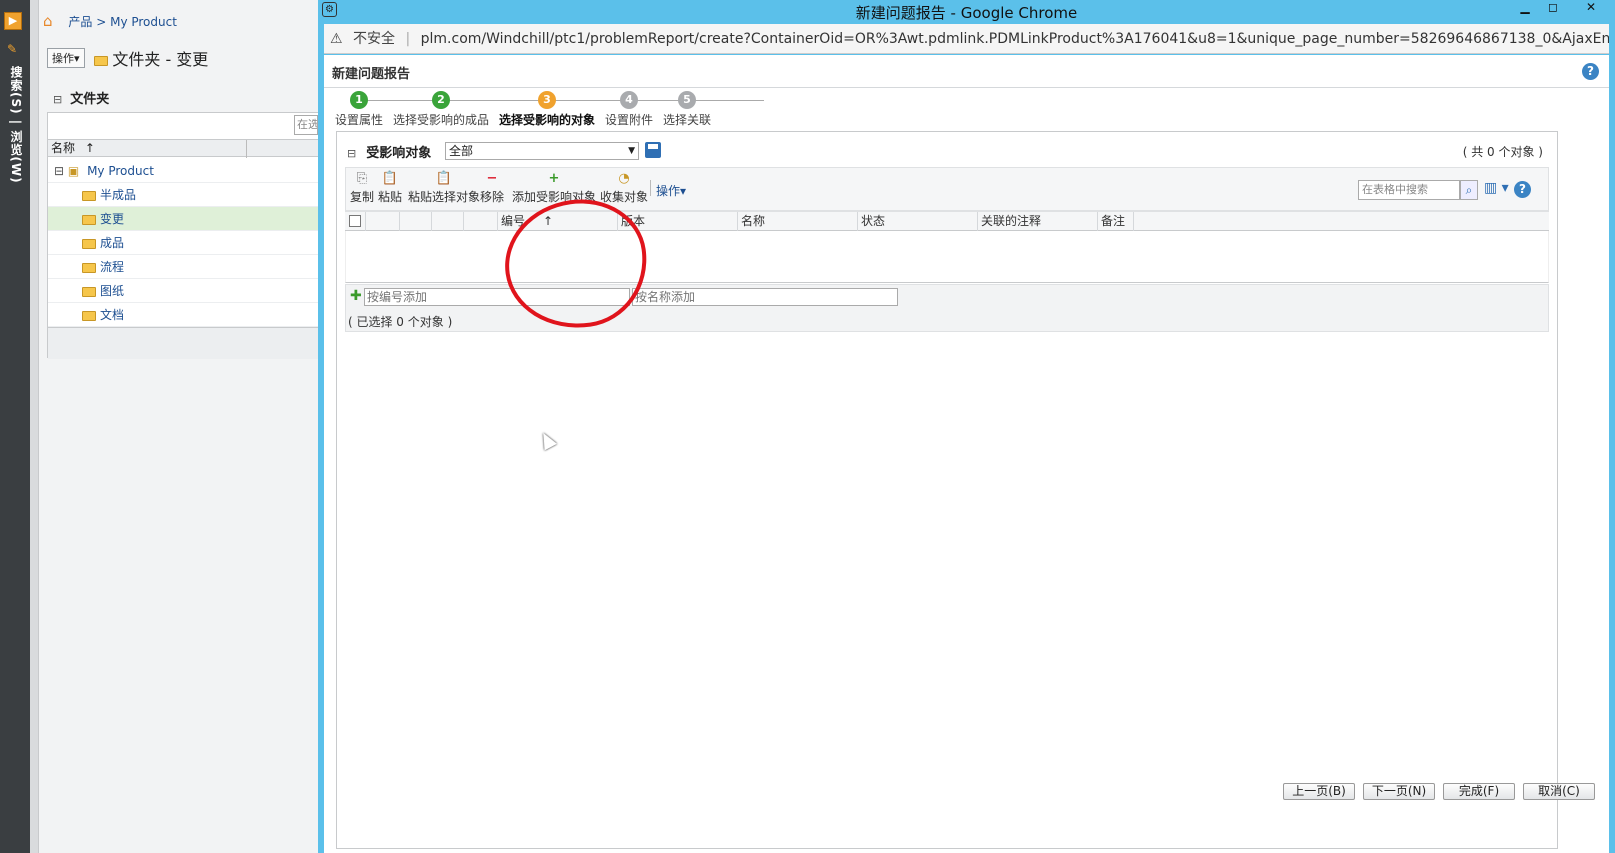 The image size is (1615, 853). What do you see at coordinates (441, 100) in the screenshot?
I see `step-2-badge: 2` at bounding box center [441, 100].